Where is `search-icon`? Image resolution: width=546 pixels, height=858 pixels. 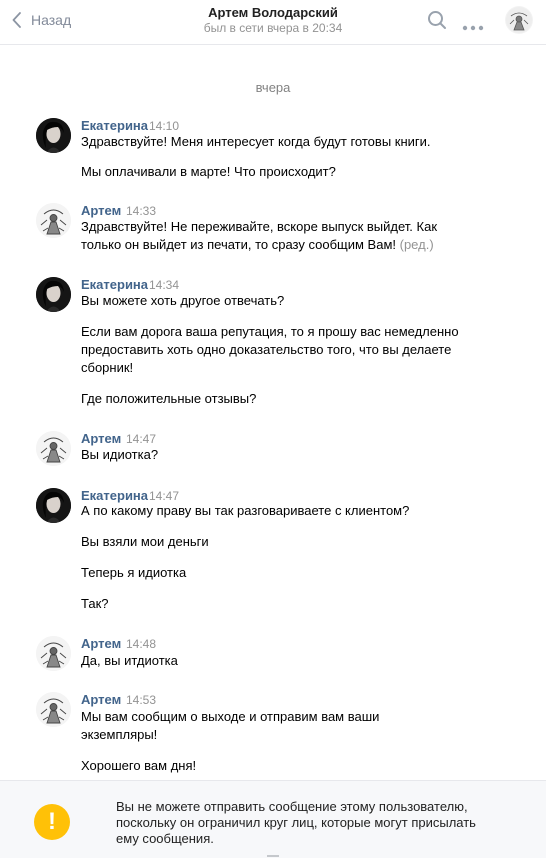 search-icon is located at coordinates (437, 22).